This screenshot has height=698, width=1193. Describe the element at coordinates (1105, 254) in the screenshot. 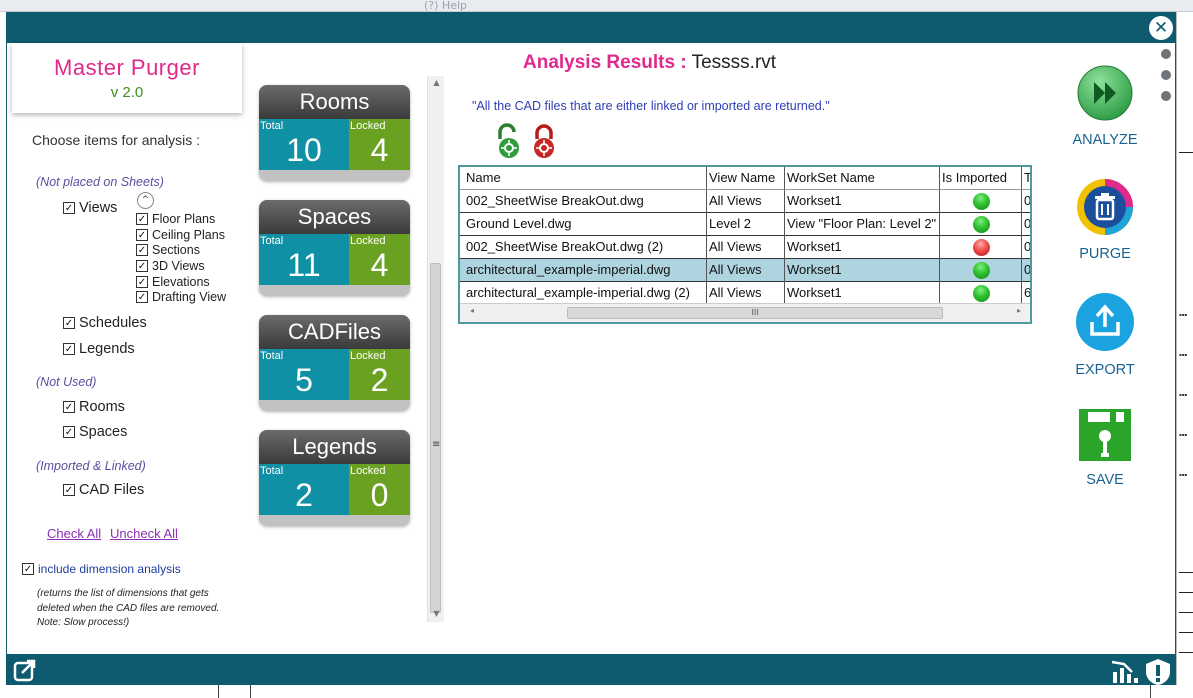

I see `purge-label: PURGE` at that location.